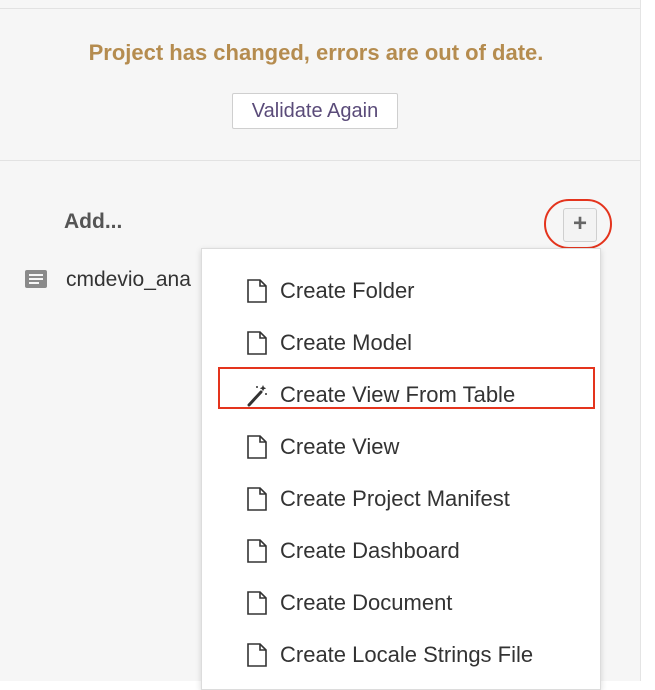  I want to click on validate-again-button: Validate Again, so click(315, 111).